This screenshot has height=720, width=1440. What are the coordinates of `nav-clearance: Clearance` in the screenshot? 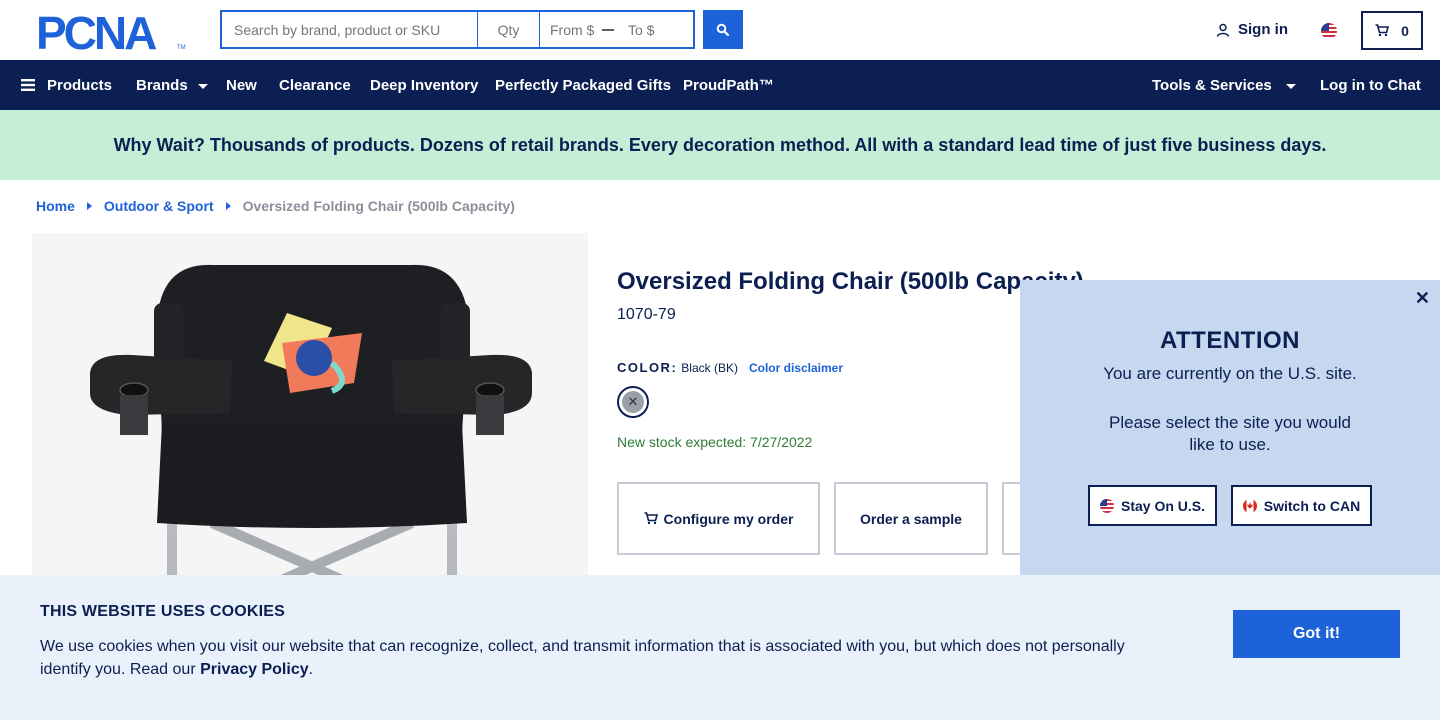 It's located at (315, 85).